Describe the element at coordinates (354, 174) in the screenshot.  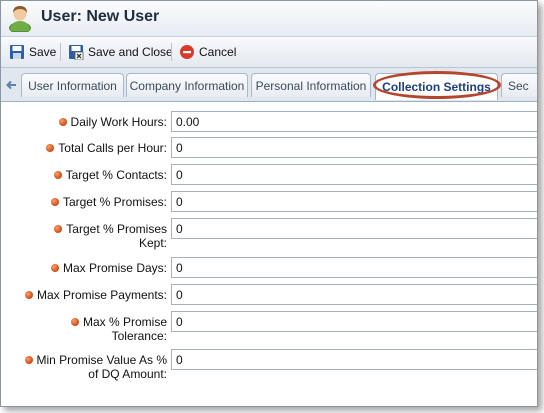
I see `target-contacts-field` at that location.